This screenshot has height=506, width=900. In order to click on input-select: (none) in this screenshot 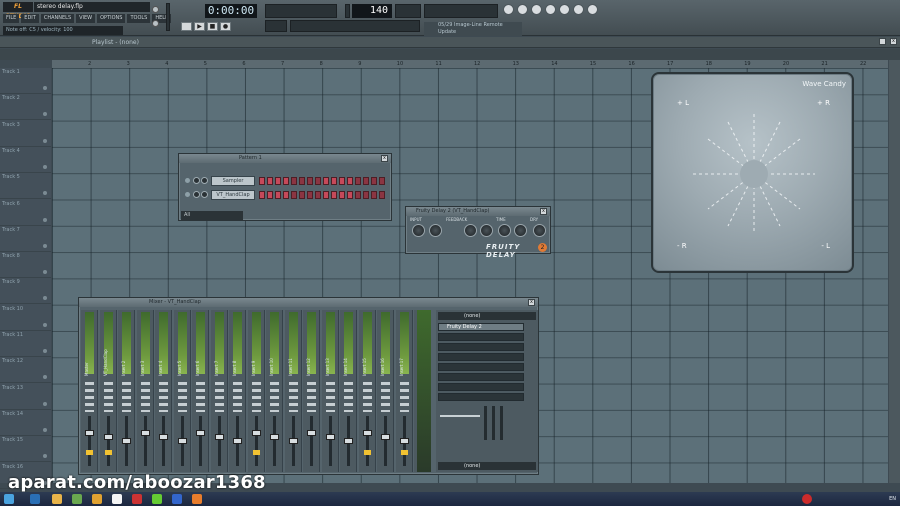, I will do `click(487, 316)`.